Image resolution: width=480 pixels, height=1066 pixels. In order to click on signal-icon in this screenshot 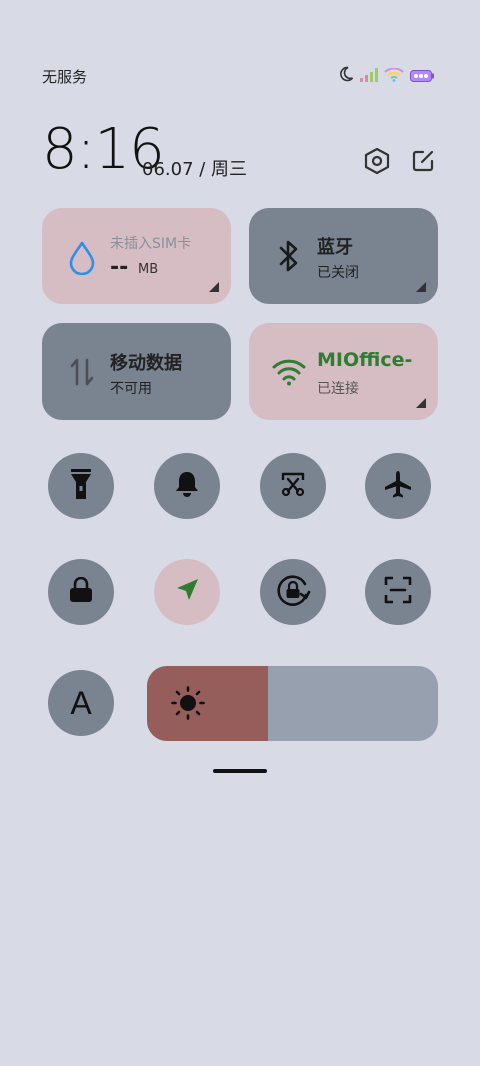, I will do `click(369, 76)`.